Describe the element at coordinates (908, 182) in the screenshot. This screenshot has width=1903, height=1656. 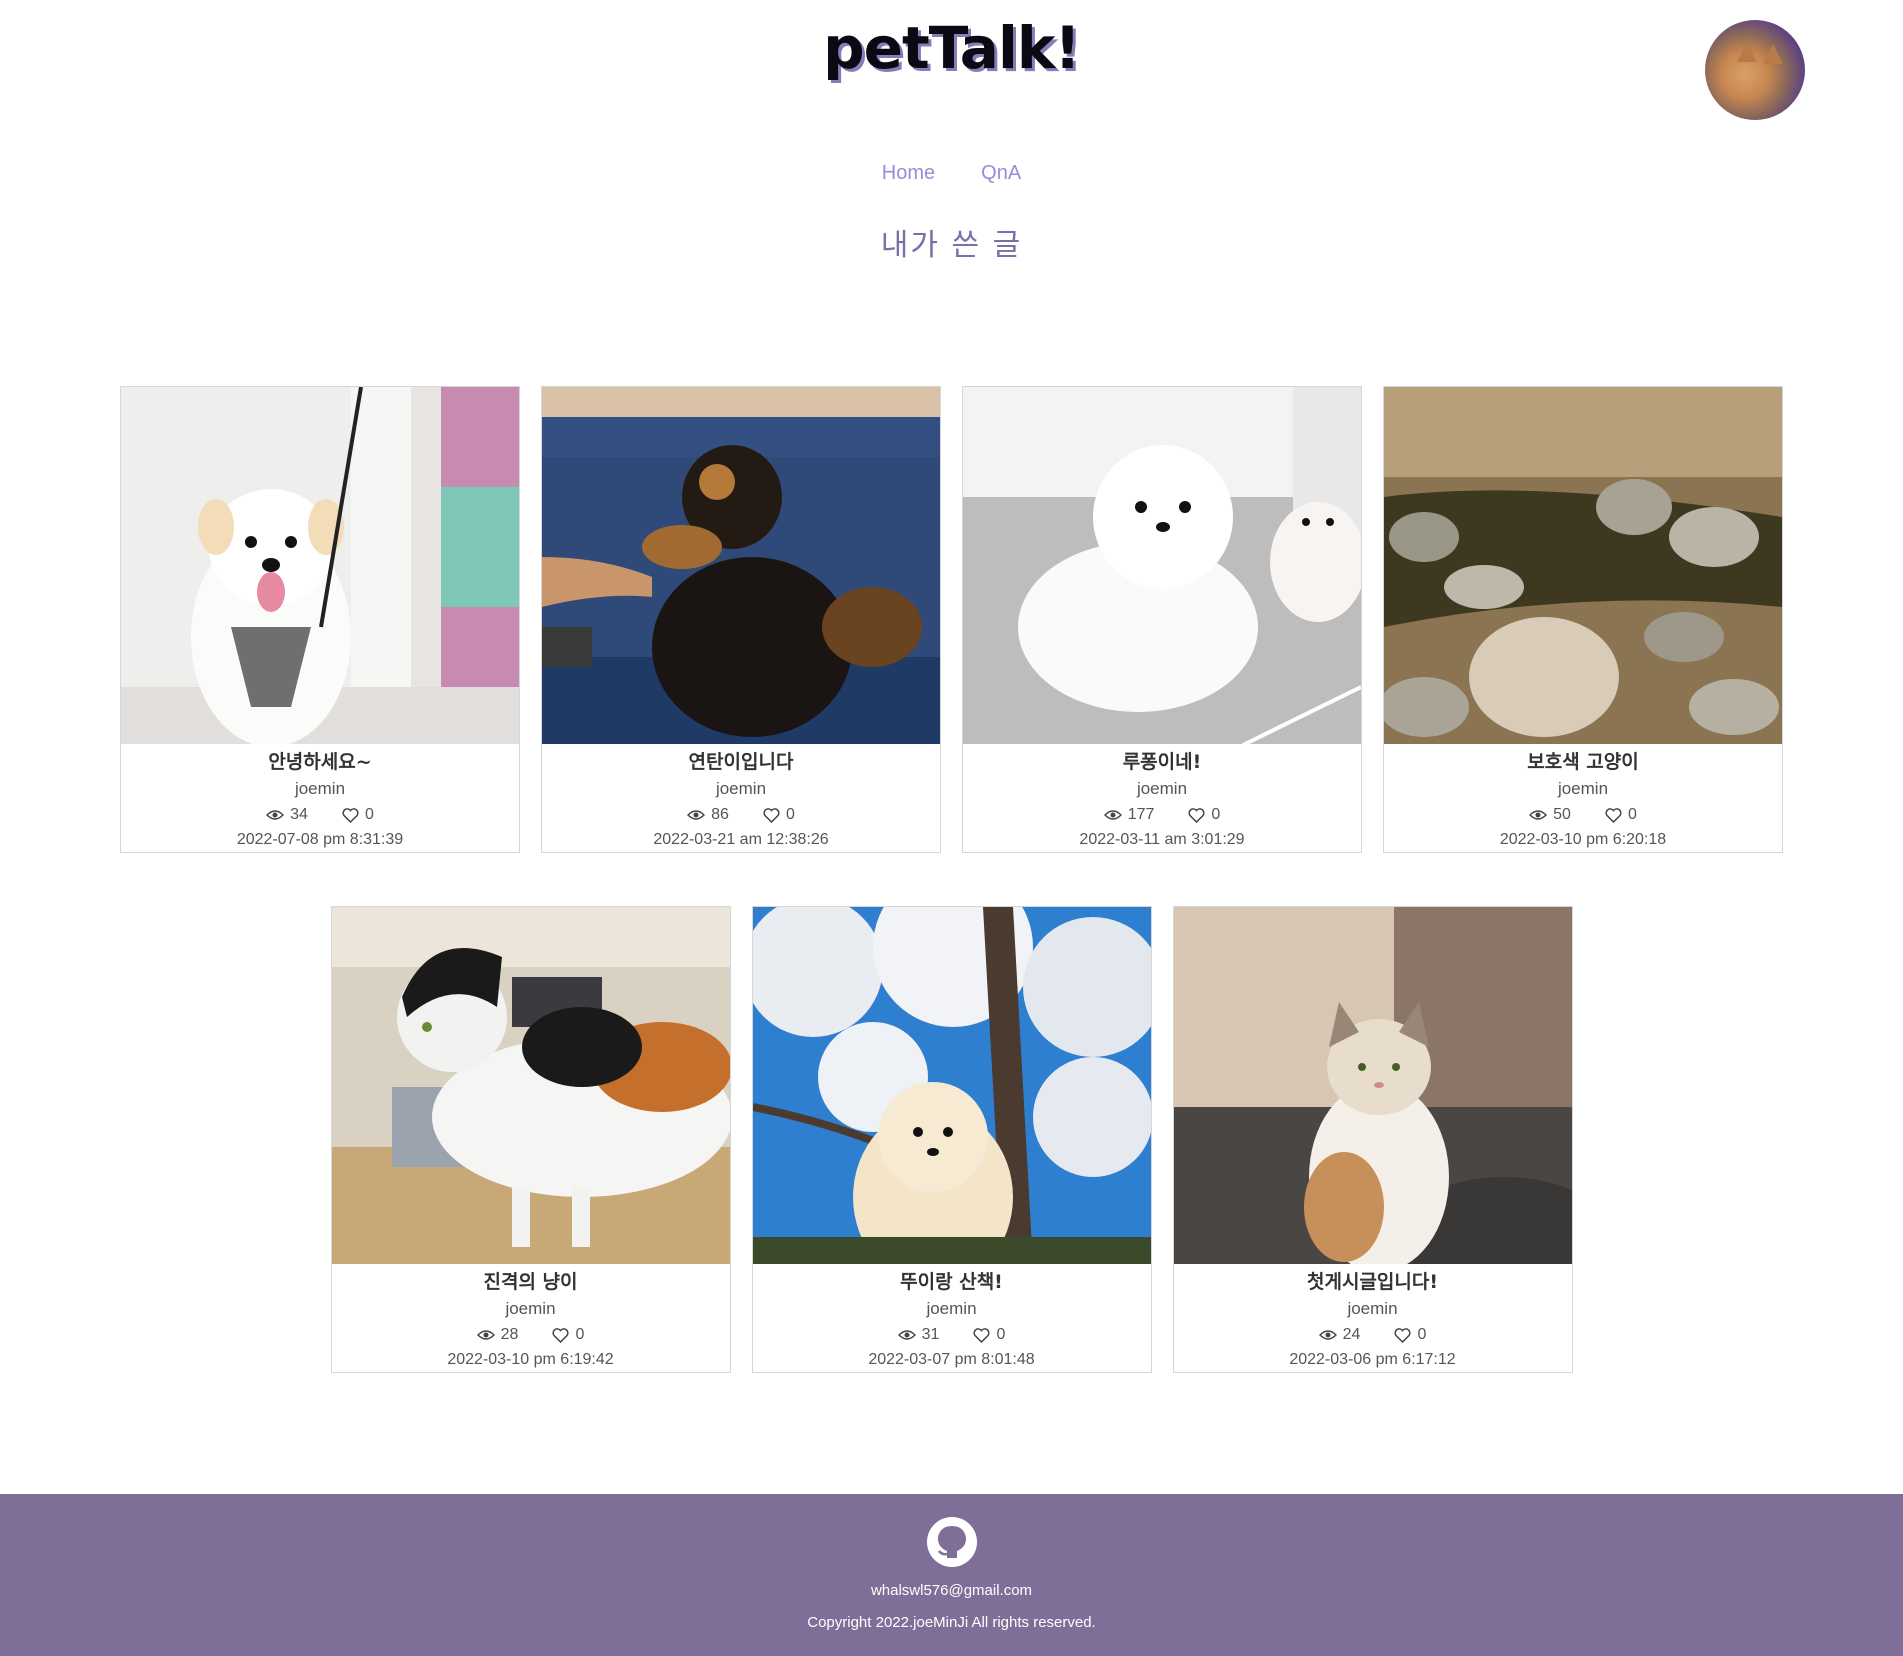
I see `nav-home-link: Home` at that location.